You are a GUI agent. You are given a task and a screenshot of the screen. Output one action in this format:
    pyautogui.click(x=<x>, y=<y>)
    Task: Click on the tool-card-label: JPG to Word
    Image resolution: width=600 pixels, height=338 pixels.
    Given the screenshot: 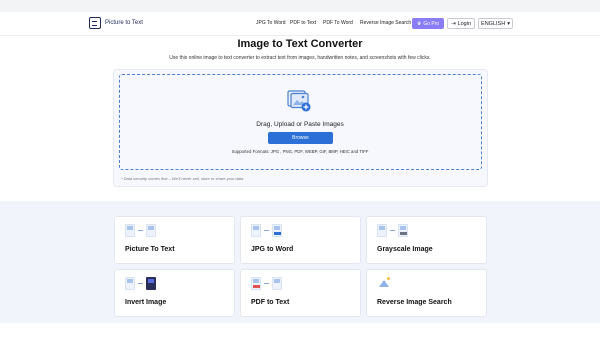 What is the action you would take?
    pyautogui.click(x=272, y=249)
    